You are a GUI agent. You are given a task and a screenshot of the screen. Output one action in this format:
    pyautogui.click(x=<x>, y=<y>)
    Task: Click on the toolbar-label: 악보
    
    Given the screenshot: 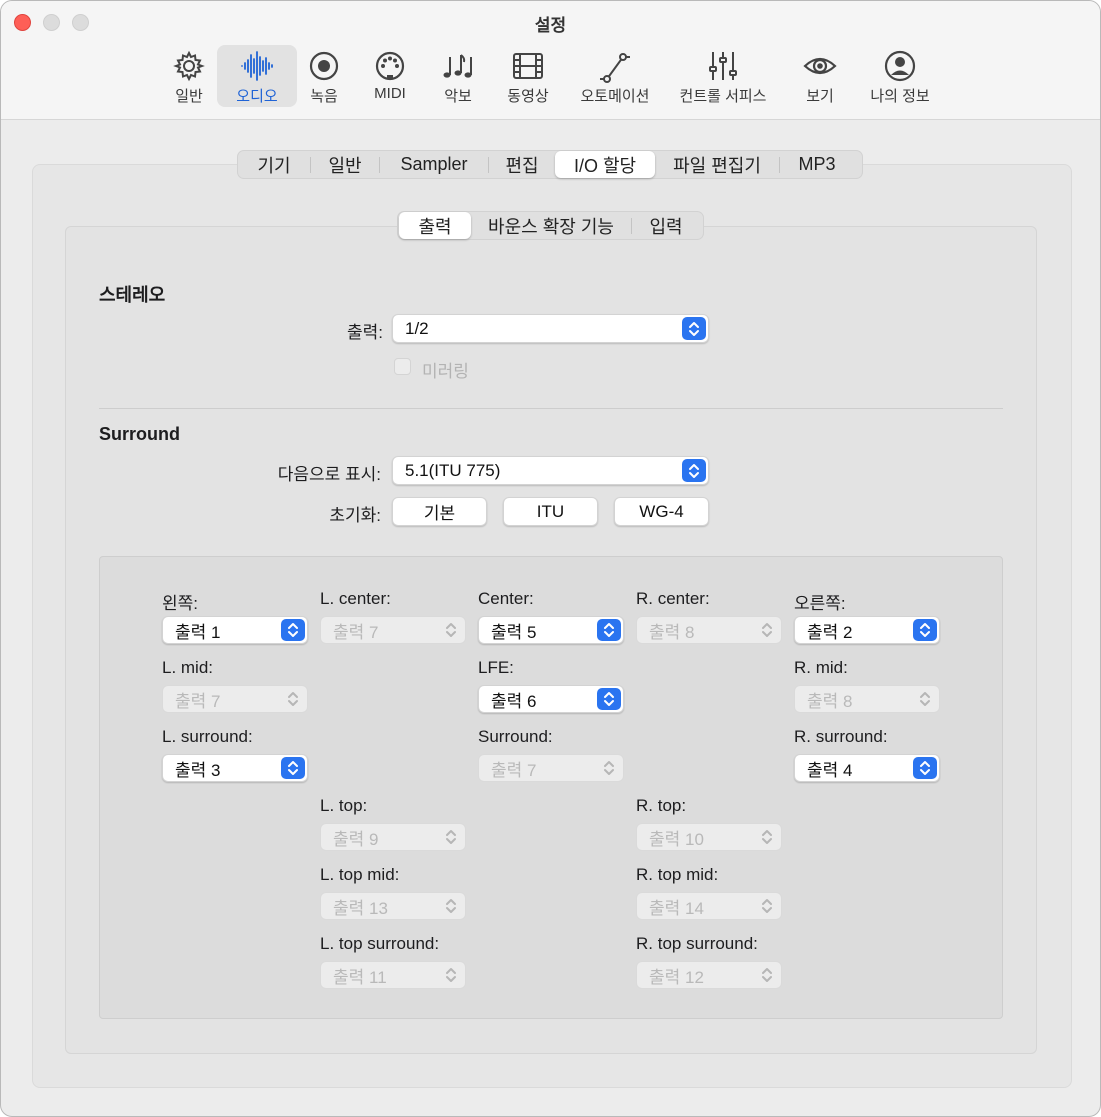 What is the action you would take?
    pyautogui.click(x=458, y=96)
    